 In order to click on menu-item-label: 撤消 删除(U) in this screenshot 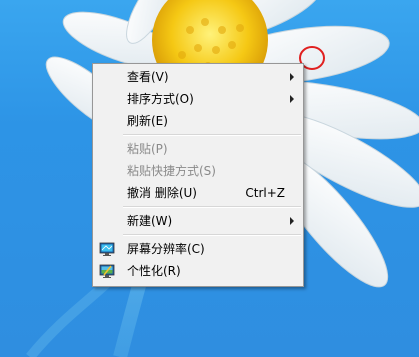, I will do `click(162, 193)`.